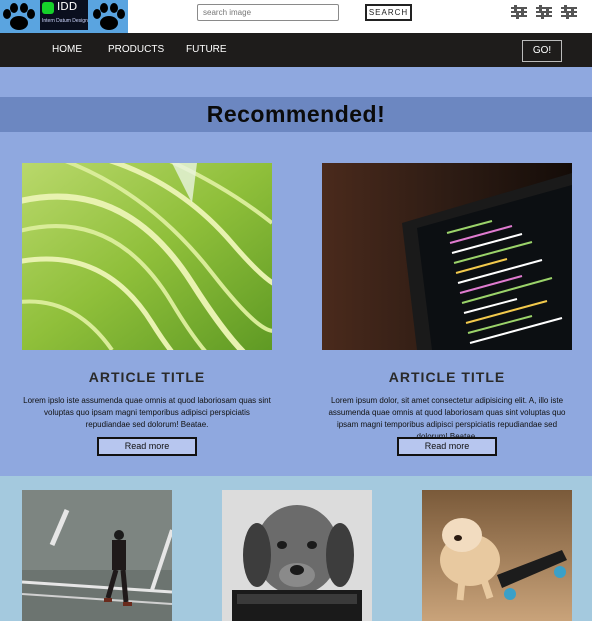  I want to click on site-logo: IDD Intern Datum Design, so click(64, 16).